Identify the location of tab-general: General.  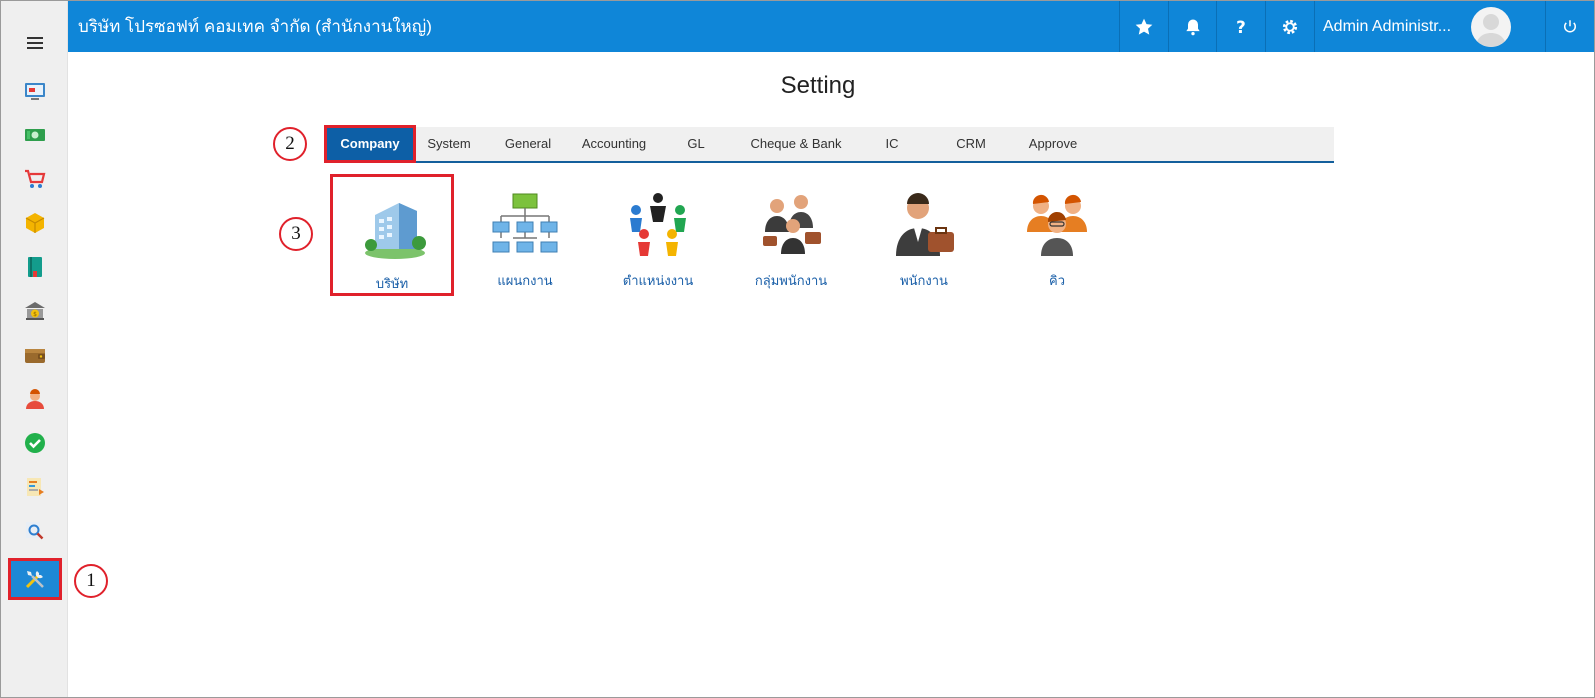
(528, 144).